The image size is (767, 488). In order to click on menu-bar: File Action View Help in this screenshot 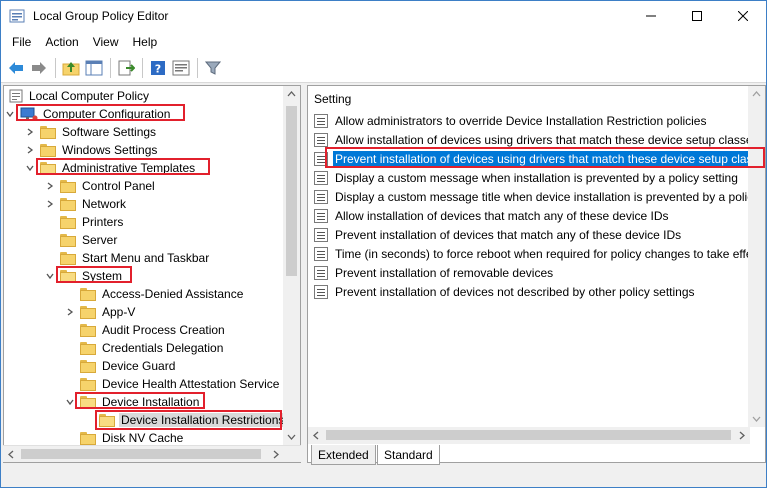, I will do `click(383, 42)`.